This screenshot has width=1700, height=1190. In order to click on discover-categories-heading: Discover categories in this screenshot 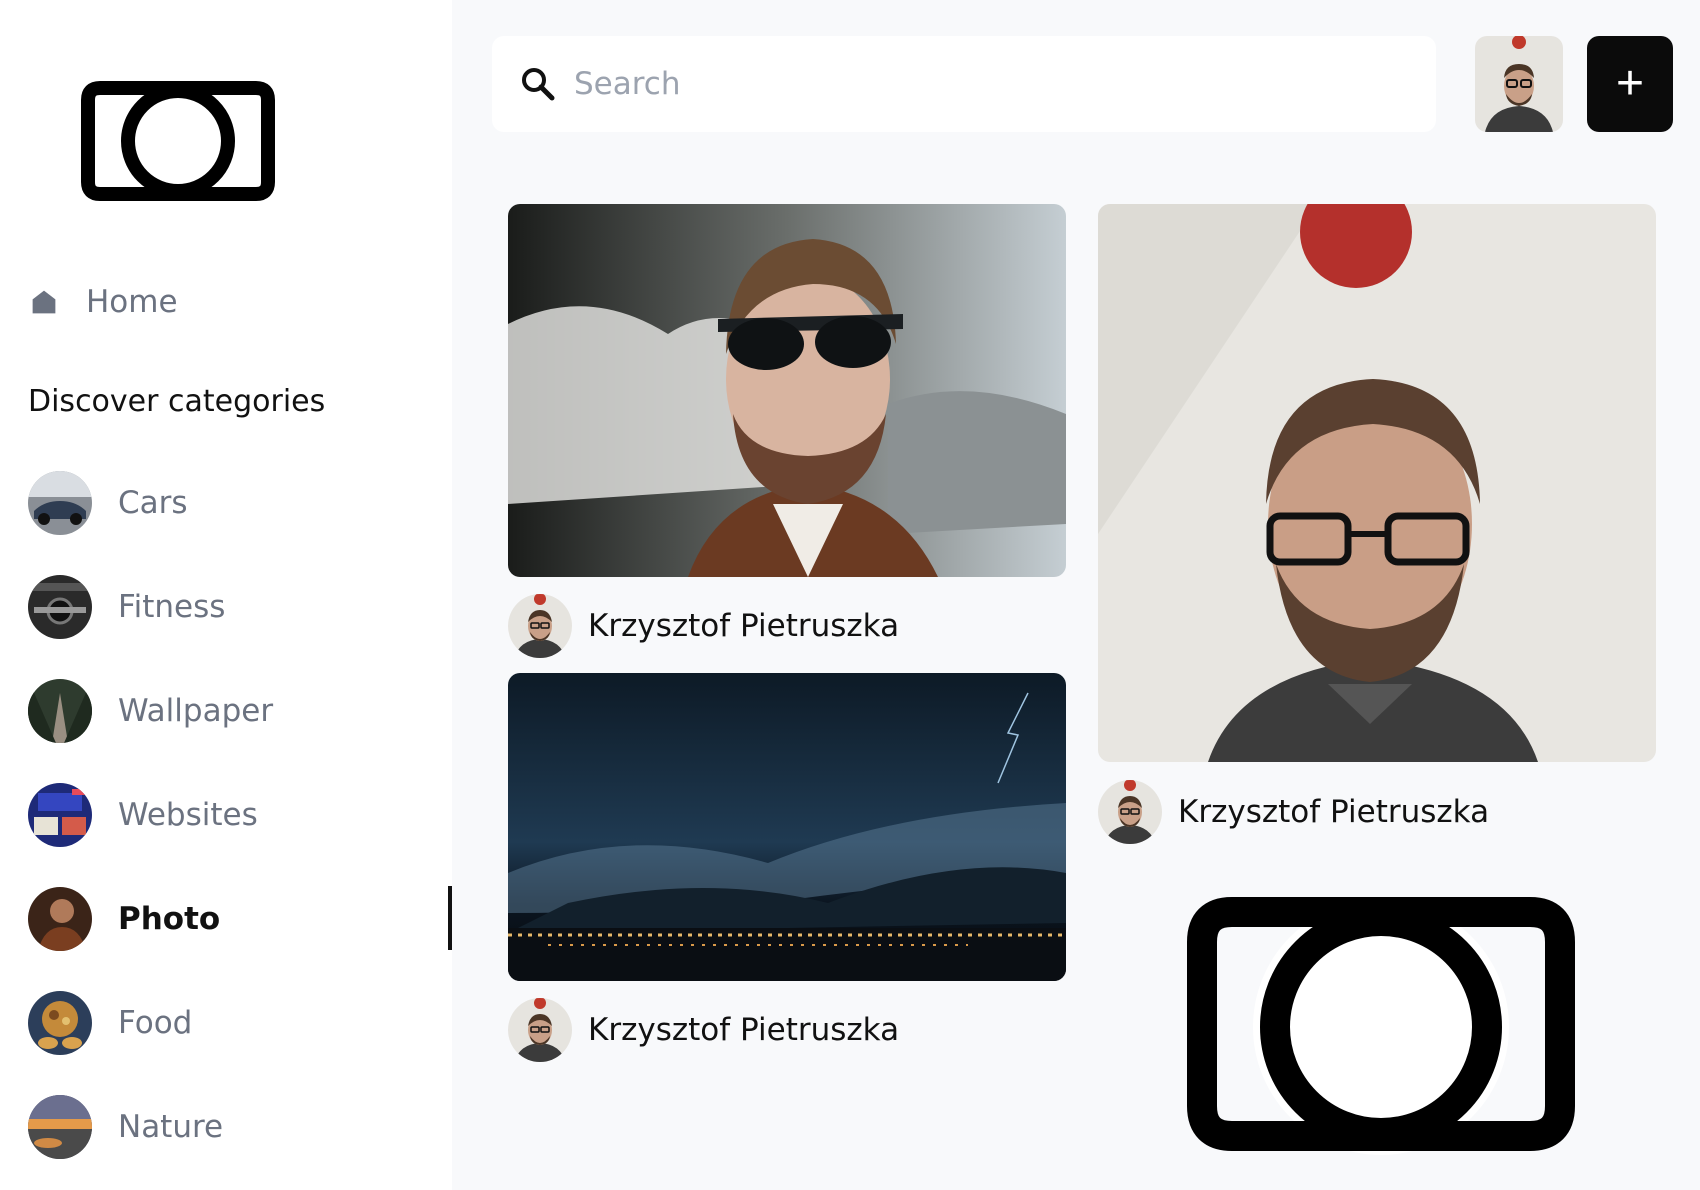, I will do `click(177, 401)`.